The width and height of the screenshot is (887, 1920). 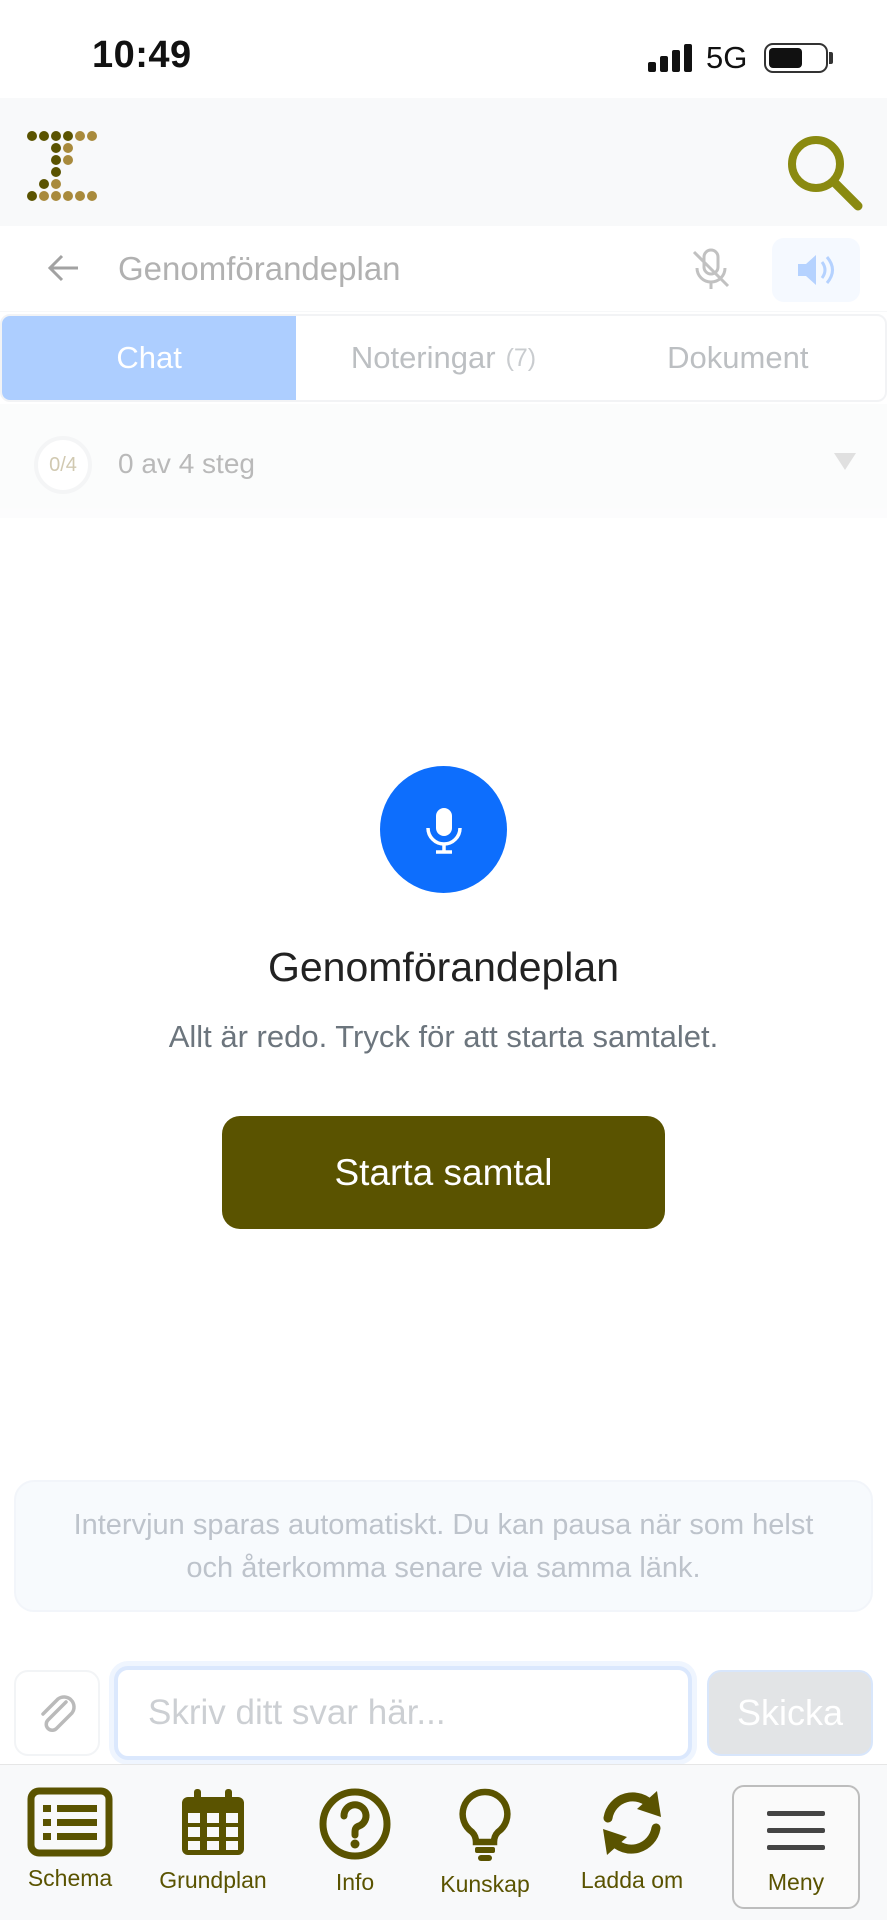 What do you see at coordinates (632, 1823) in the screenshot?
I see `refresh-icon` at bounding box center [632, 1823].